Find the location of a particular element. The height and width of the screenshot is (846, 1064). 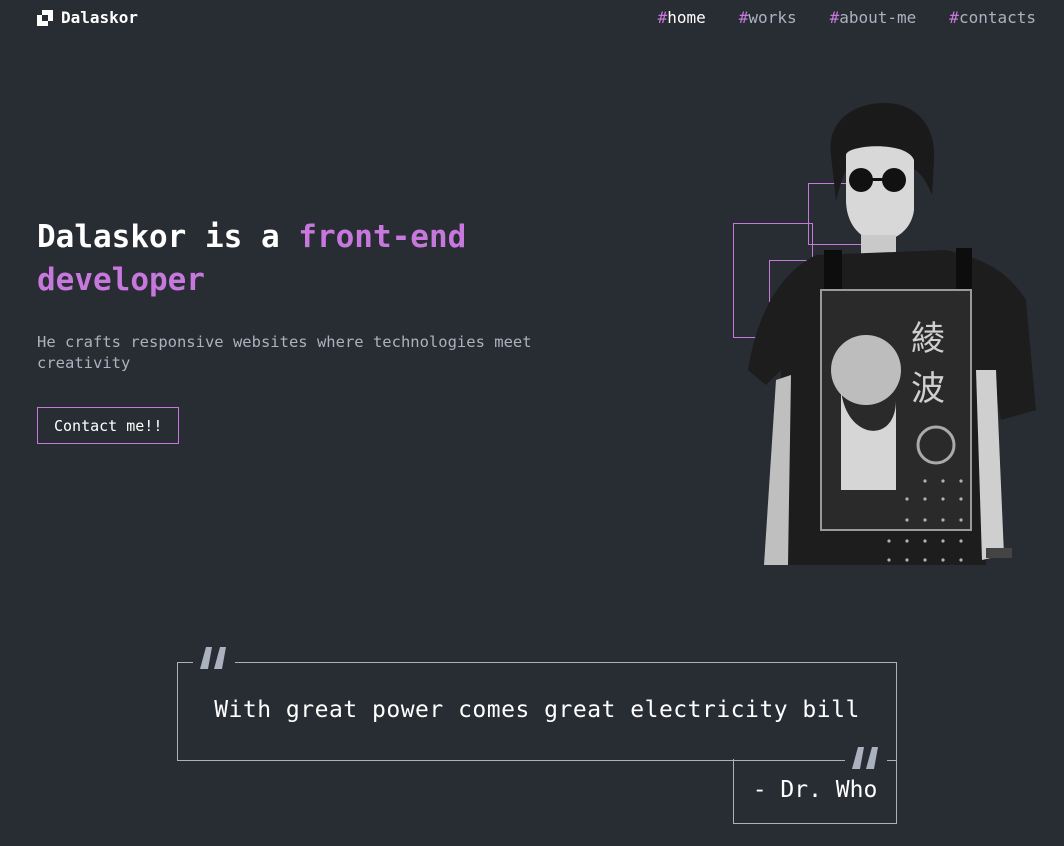

svg-text: 波 is located at coordinates (928, 389).